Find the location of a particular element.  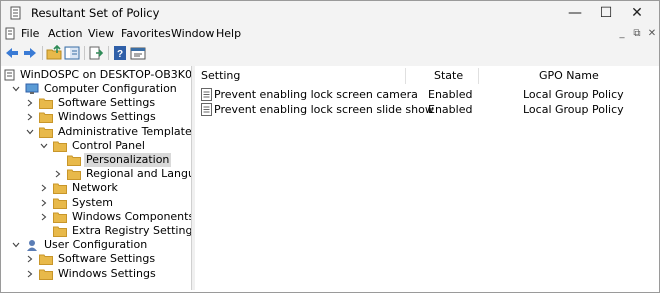

up-folder-icon is located at coordinates (54, 53).